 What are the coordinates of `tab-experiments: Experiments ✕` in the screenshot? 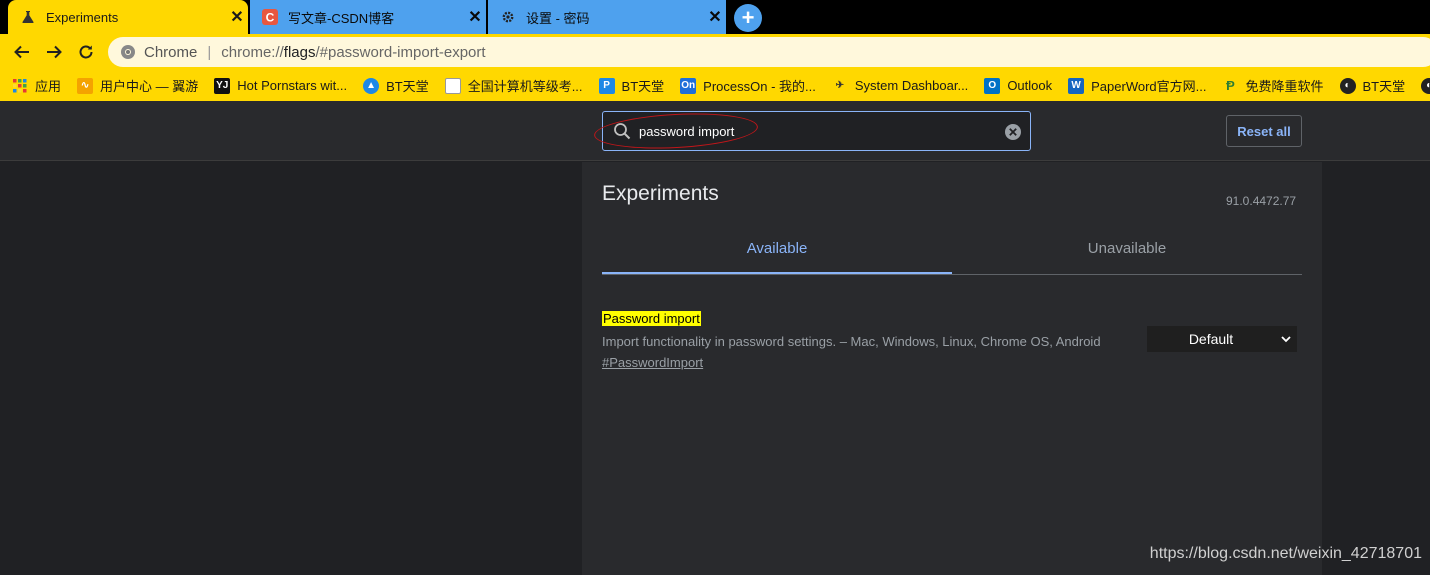 It's located at (128, 17).